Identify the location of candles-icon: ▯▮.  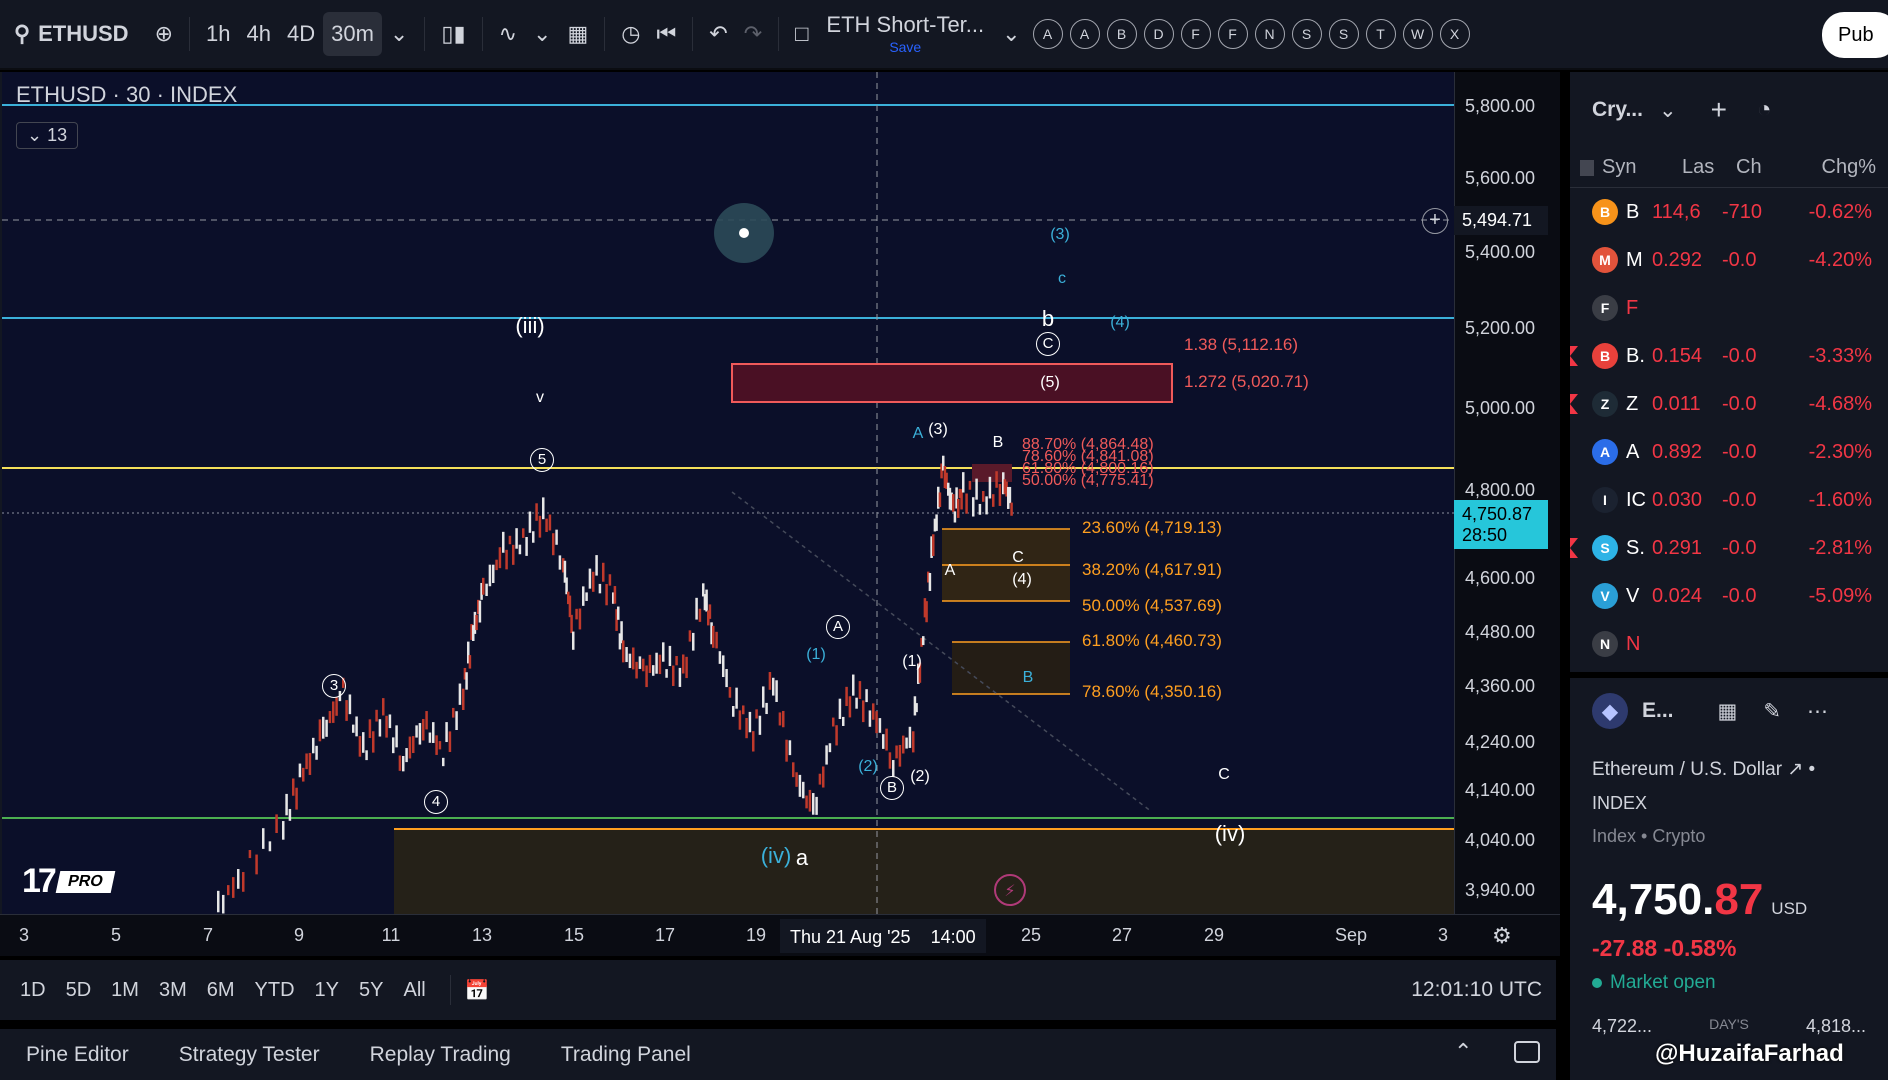
(453, 34).